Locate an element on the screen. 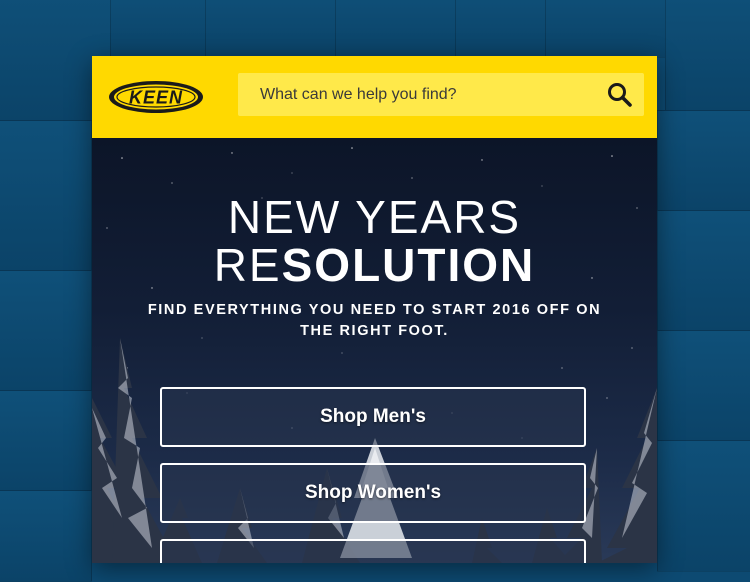  search-input is located at coordinates (425, 94).